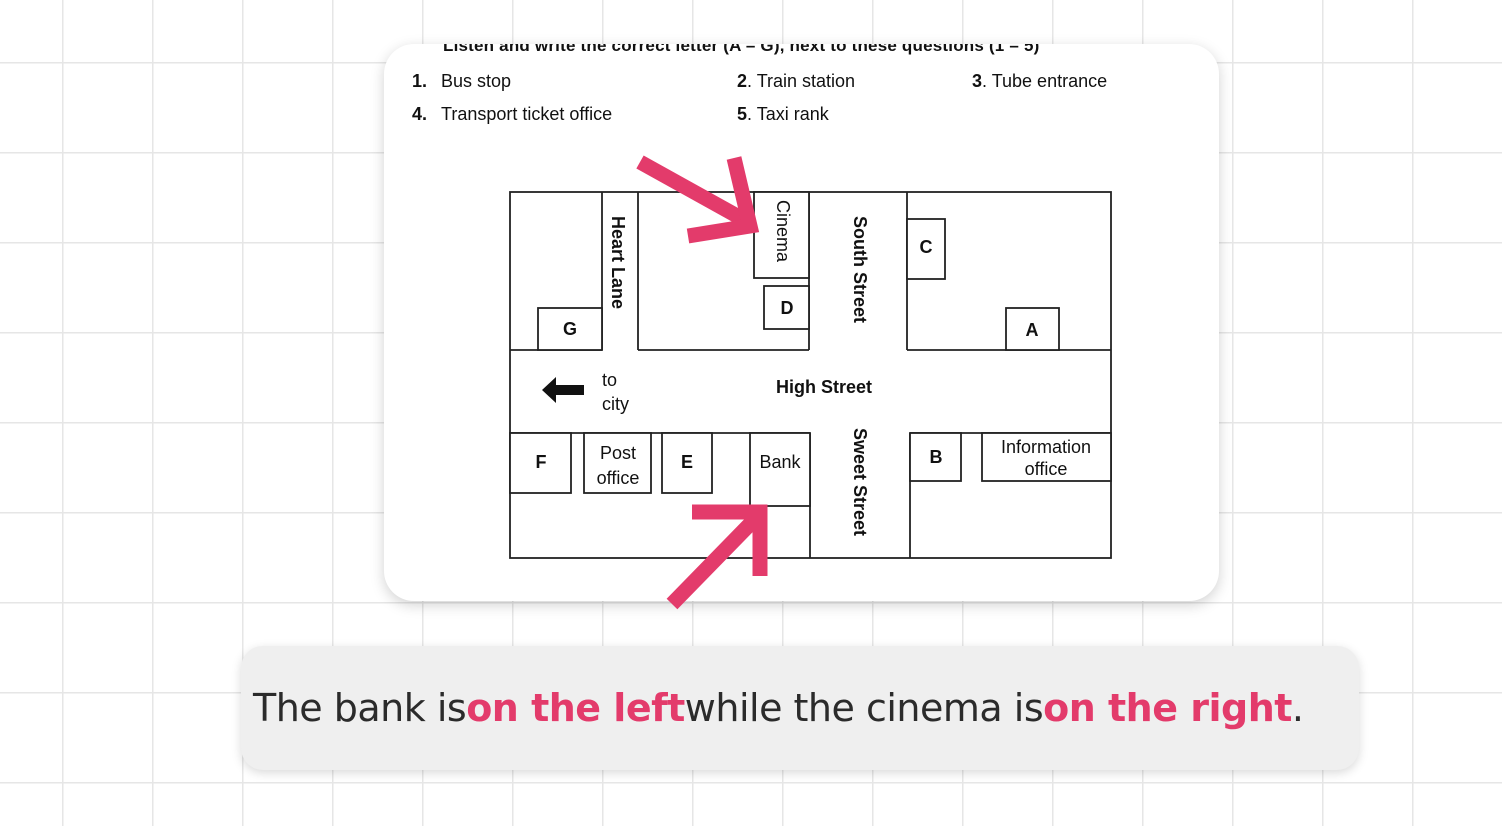 Image resolution: width=1502 pixels, height=826 pixels. Describe the element at coordinates (860, 269) in the screenshot. I see `street-south-street: South Street` at that location.